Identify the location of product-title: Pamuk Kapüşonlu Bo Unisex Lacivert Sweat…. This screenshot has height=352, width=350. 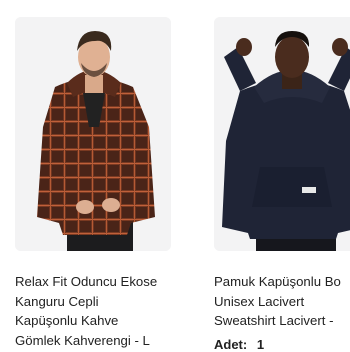
(282, 301).